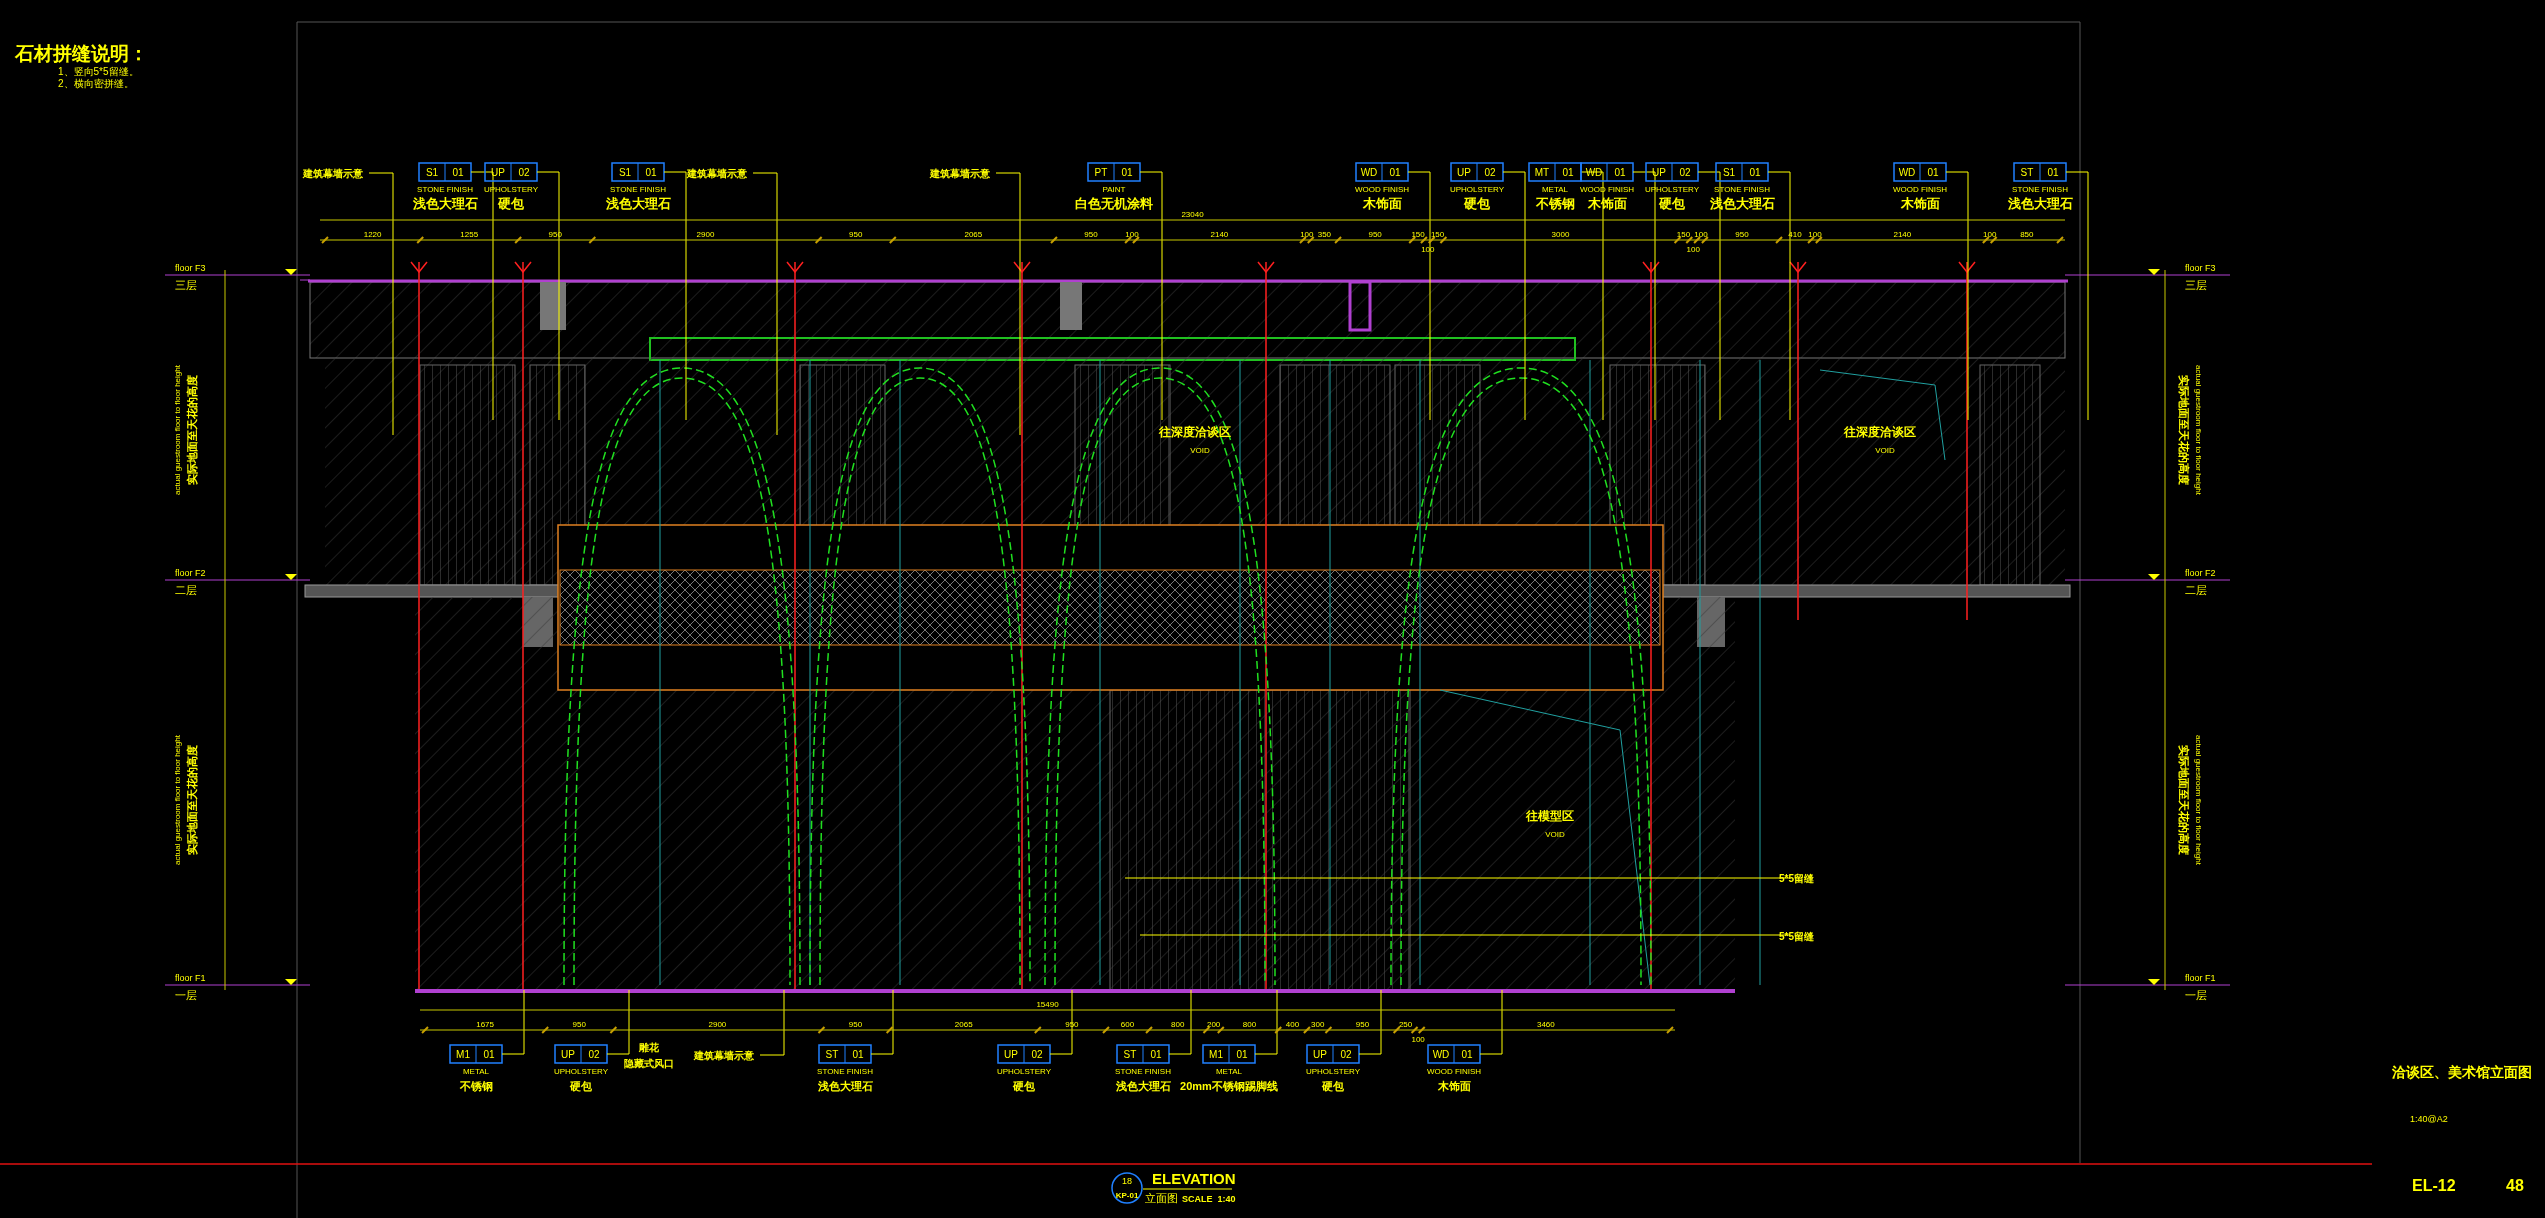 Image resolution: width=2545 pixels, height=1218 pixels. I want to click on dimension-value: 850, so click(2027, 234).